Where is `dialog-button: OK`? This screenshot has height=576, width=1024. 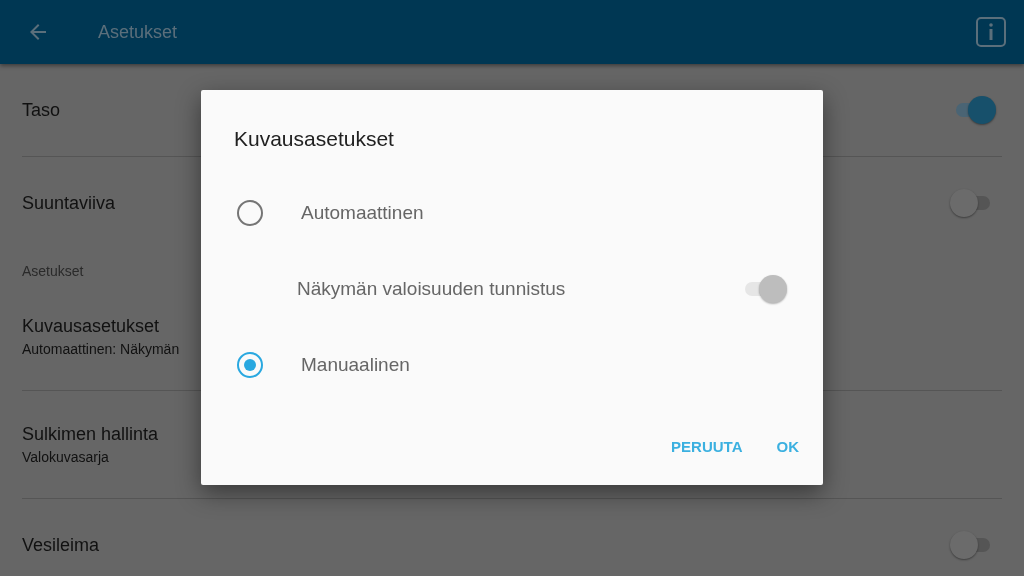 dialog-button: OK is located at coordinates (787, 446).